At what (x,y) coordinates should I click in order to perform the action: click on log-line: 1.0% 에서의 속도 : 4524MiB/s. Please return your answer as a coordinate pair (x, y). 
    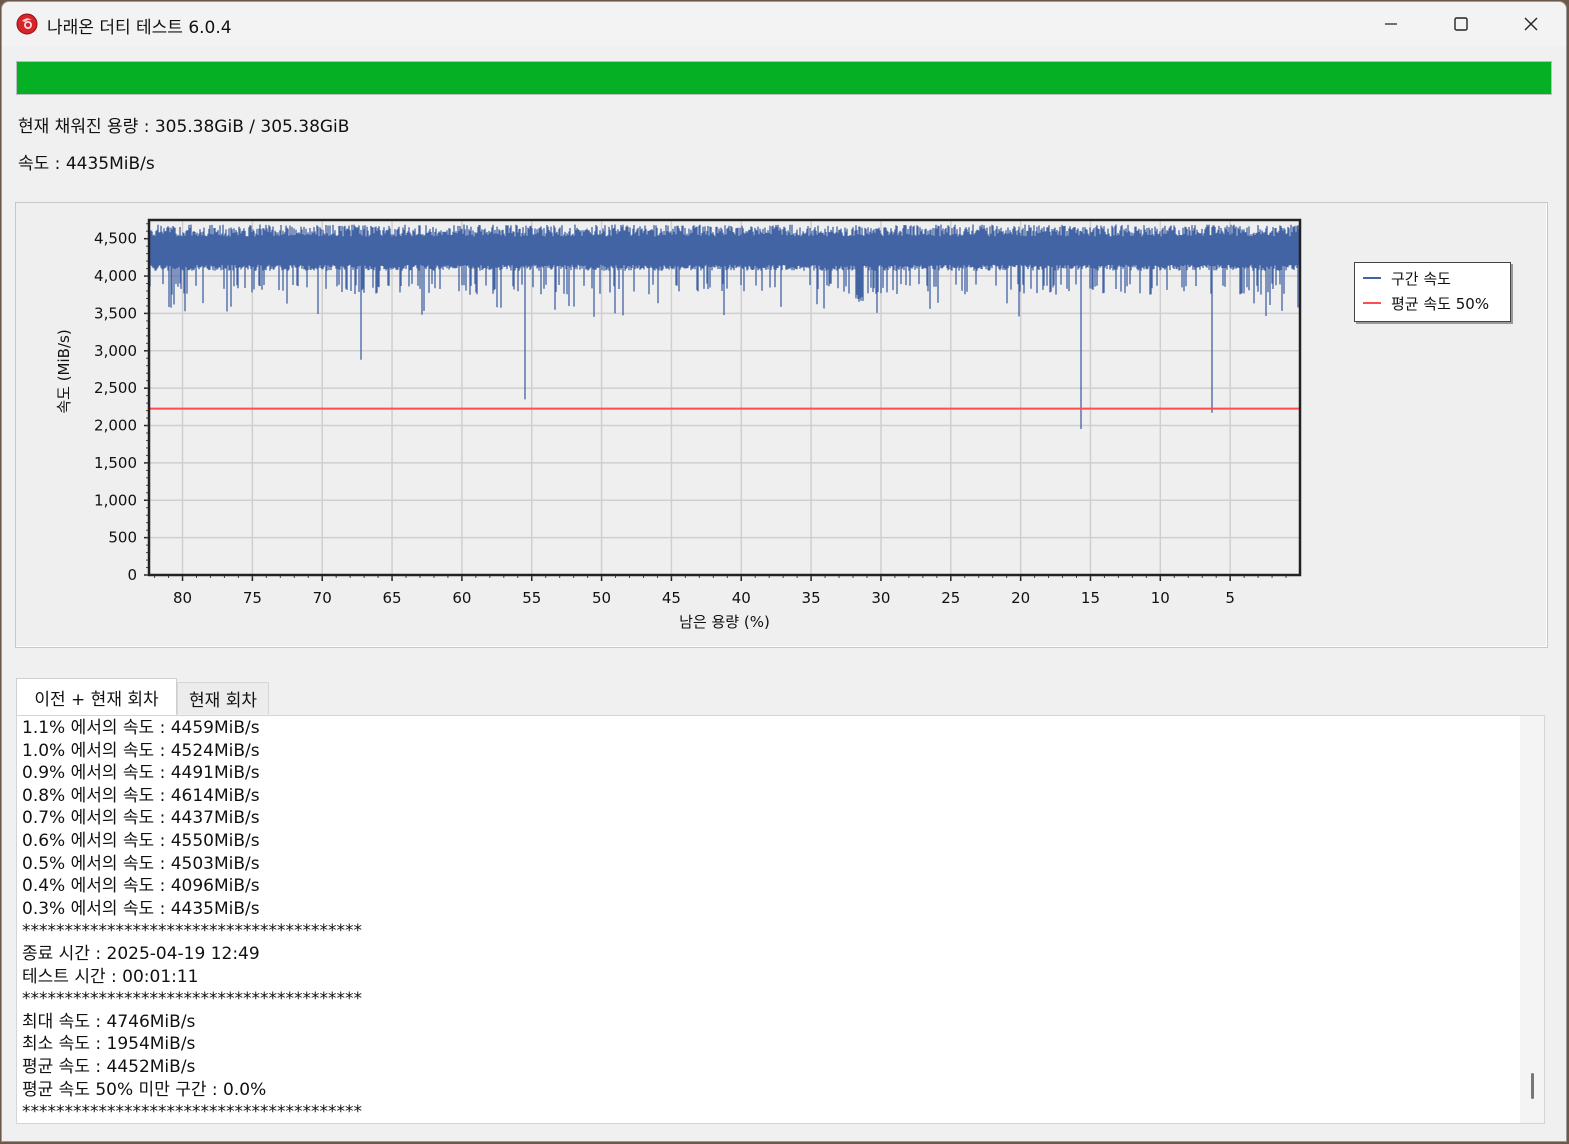
    Looking at the image, I should click on (141, 750).